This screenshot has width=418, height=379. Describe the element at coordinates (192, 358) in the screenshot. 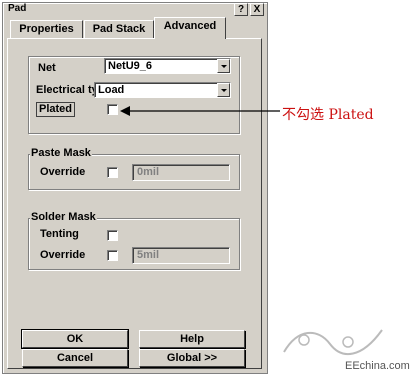

I see `global-button: Global >>` at that location.